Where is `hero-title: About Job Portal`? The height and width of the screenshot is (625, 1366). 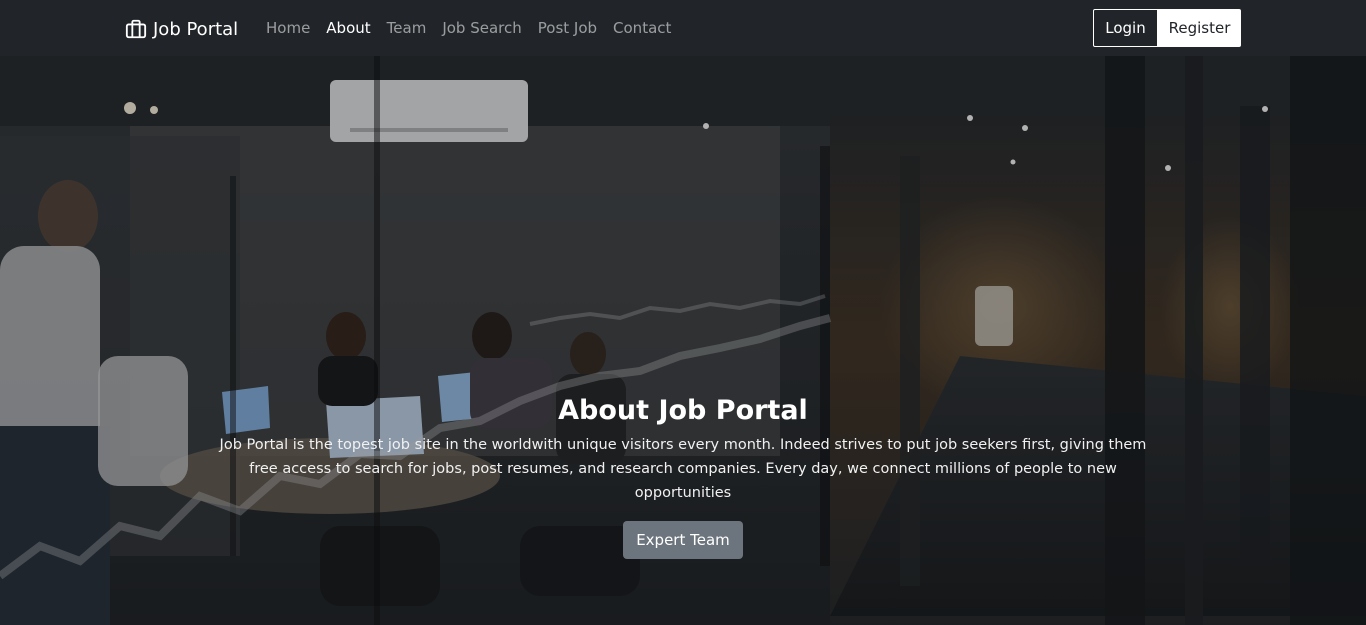 hero-title: About Job Portal is located at coordinates (683, 410).